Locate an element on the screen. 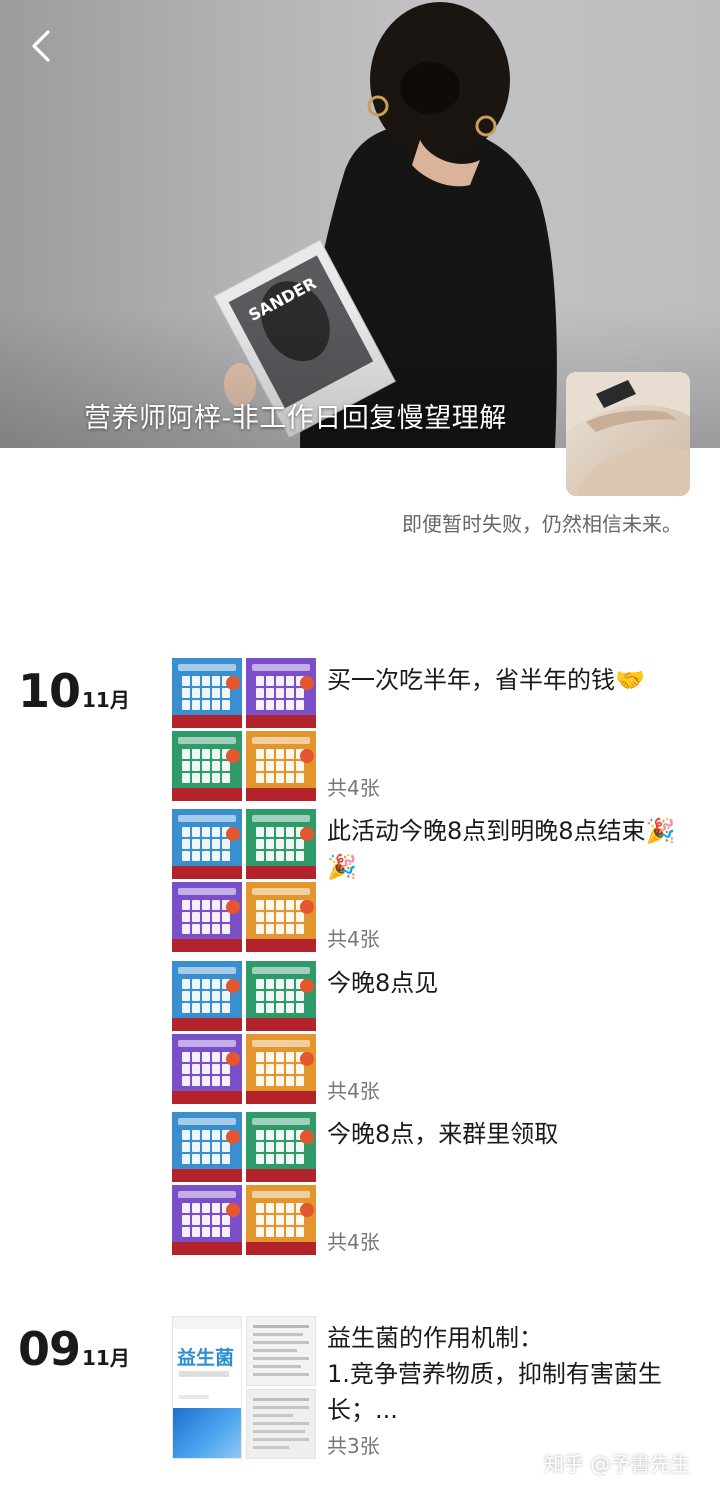  back-button is located at coordinates (42, 46).